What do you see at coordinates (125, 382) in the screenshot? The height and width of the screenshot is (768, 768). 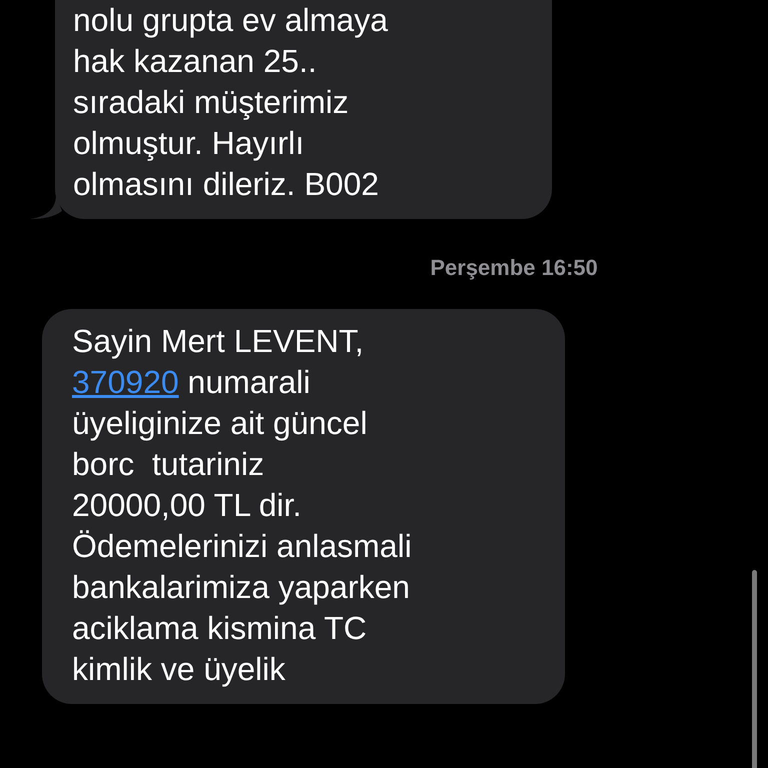 I see `number-link: 370920` at bounding box center [125, 382].